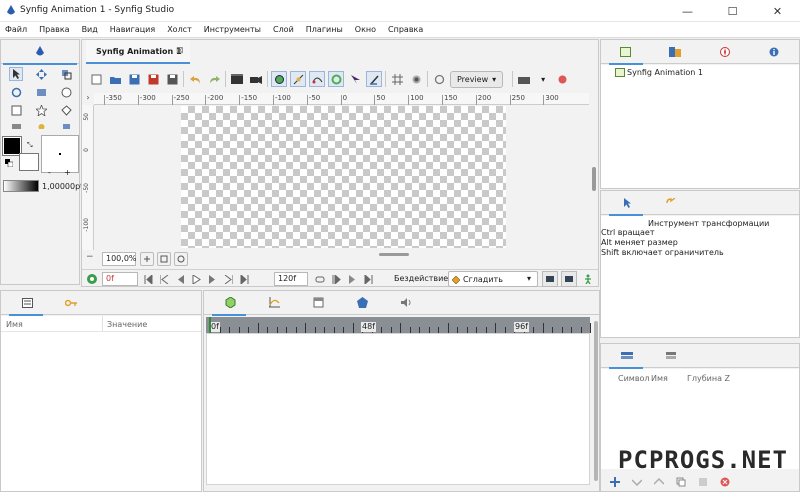 This screenshot has width=800, height=492. Describe the element at coordinates (318, 303) in the screenshot. I see `library-panel-icon` at that location.